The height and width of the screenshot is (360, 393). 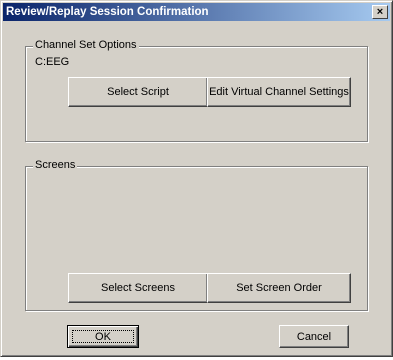 I want to click on cancel-label: Cancel, so click(x=314, y=336).